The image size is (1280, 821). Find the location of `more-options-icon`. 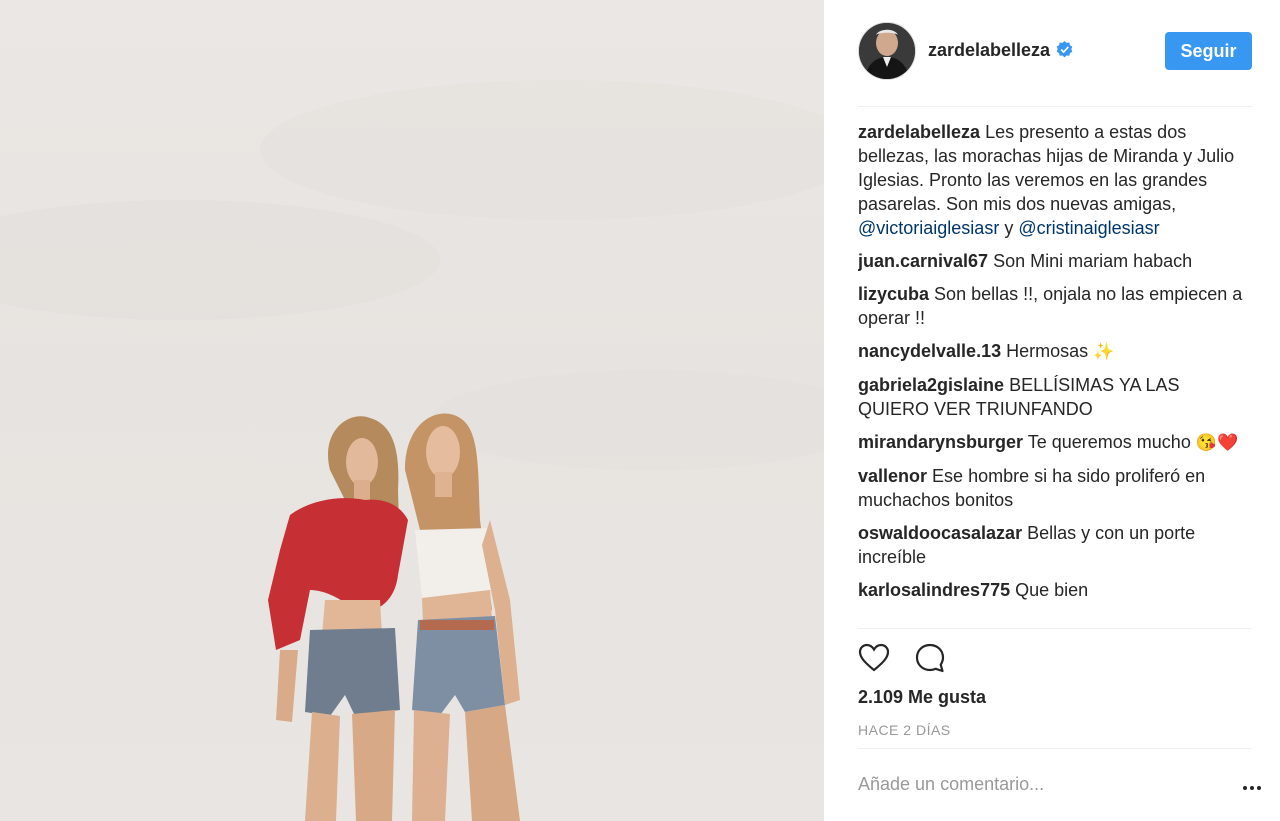

more-options-icon is located at coordinates (1252, 788).